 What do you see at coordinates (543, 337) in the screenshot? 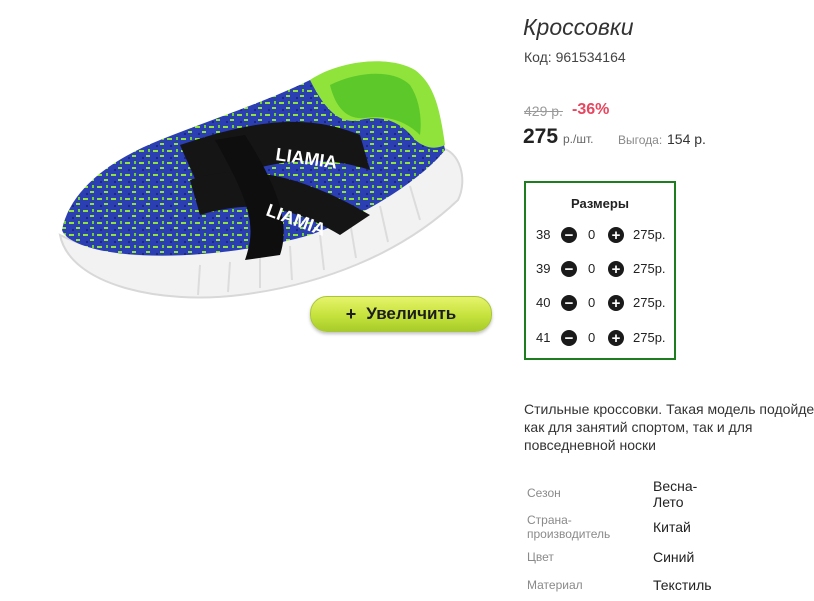
I see `size-number: 41` at bounding box center [543, 337].